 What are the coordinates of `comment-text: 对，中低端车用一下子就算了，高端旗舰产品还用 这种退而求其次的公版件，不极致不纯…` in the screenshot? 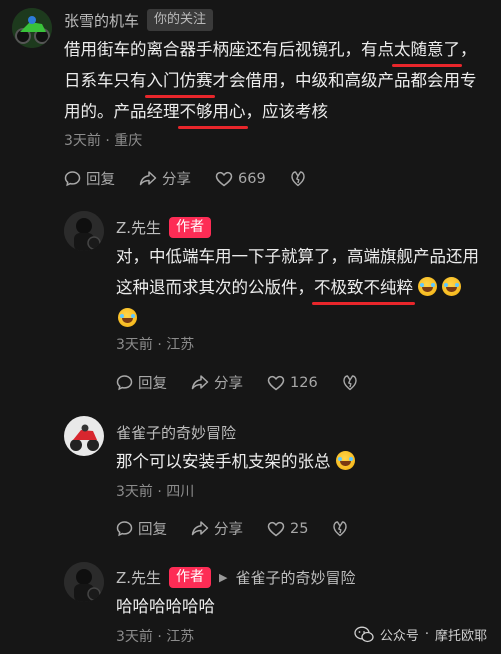 It's located at (306, 287).